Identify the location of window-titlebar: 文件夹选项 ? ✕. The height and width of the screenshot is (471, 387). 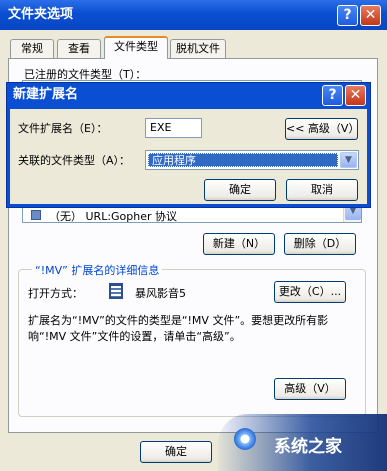
(193, 15).